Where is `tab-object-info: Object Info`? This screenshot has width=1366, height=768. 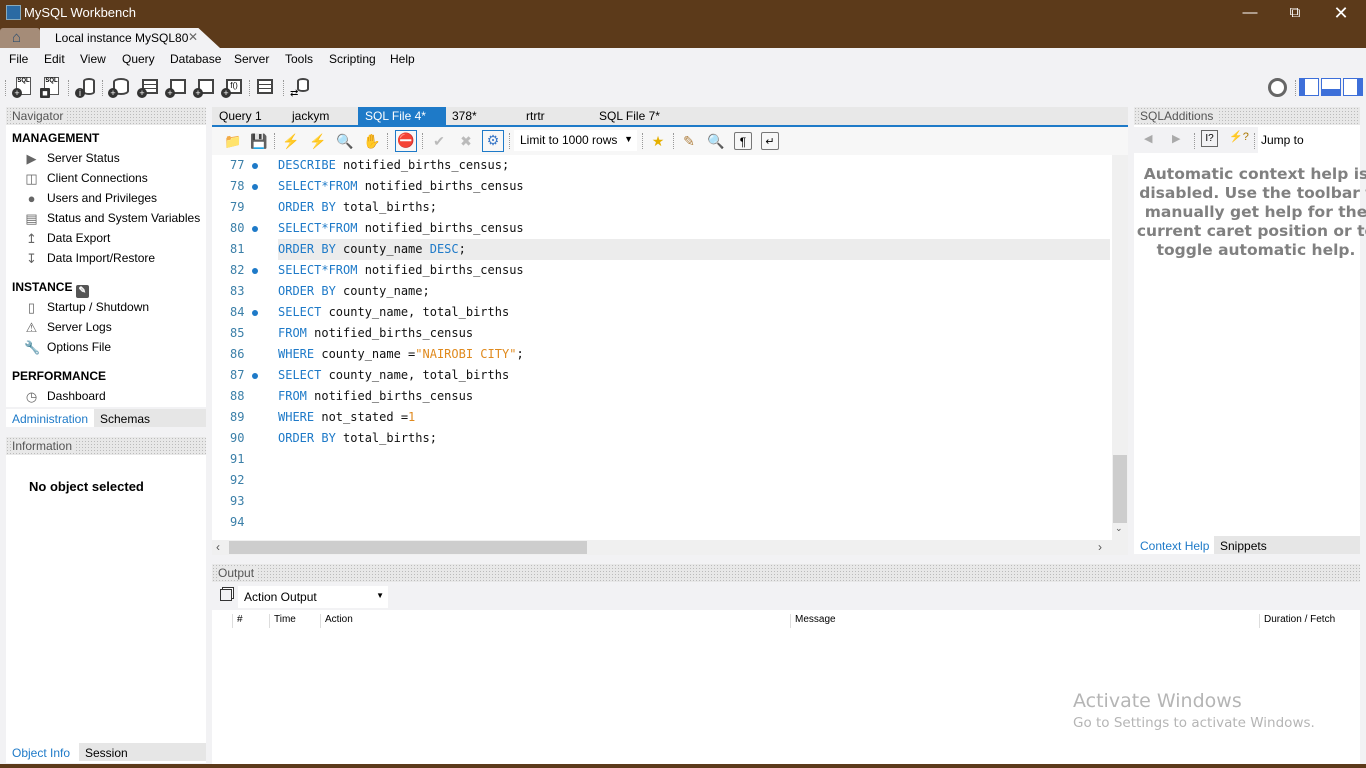 tab-object-info: Object Info is located at coordinates (41, 752).